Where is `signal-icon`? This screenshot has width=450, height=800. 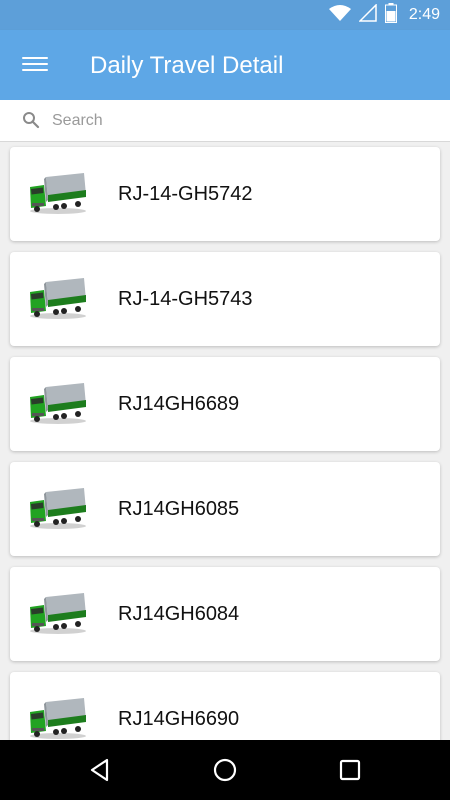
signal-icon is located at coordinates (367, 14).